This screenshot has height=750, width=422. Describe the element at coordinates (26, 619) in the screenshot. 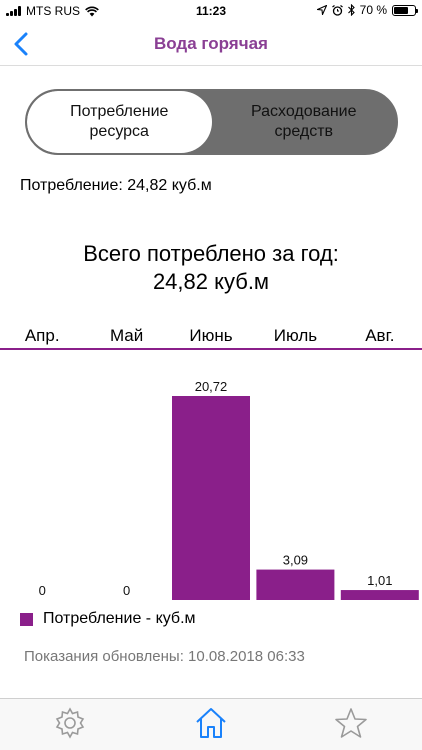

I see `legend-swatch` at that location.